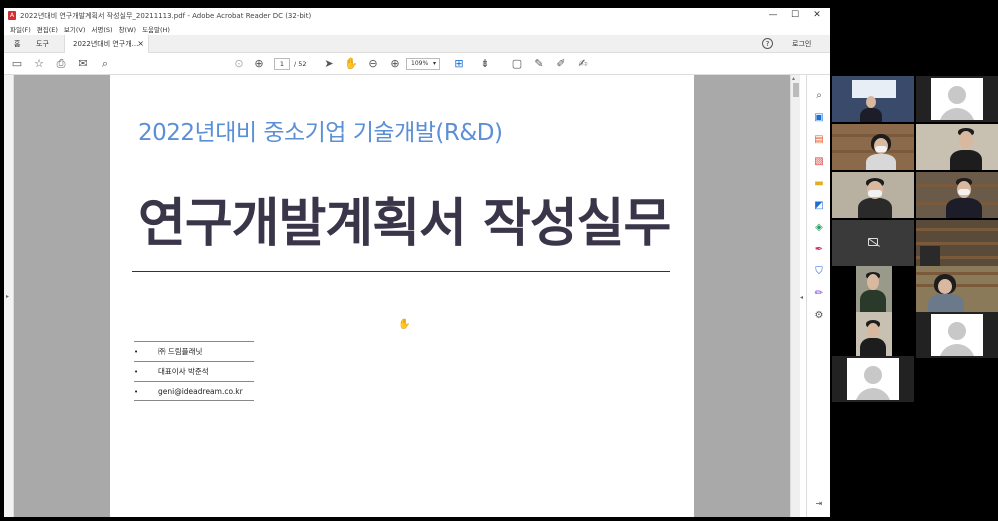  I want to click on document-title: 연구개발계획서 작성실무, so click(404, 224).